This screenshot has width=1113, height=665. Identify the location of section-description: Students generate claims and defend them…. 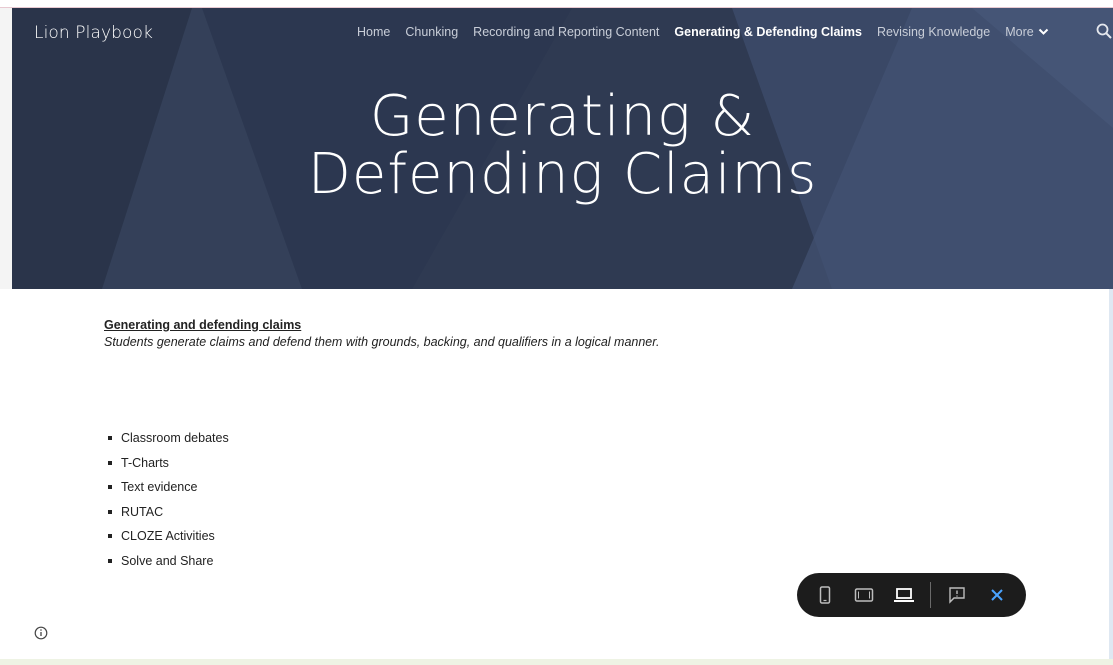
(382, 342).